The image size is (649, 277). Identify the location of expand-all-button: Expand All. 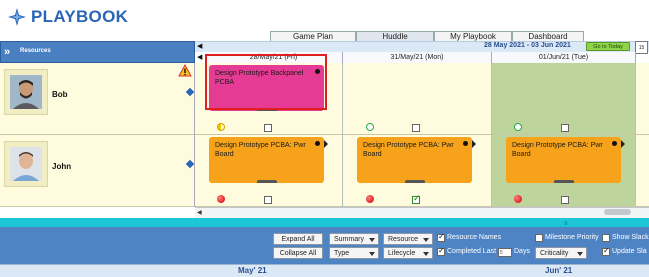
(298, 239).